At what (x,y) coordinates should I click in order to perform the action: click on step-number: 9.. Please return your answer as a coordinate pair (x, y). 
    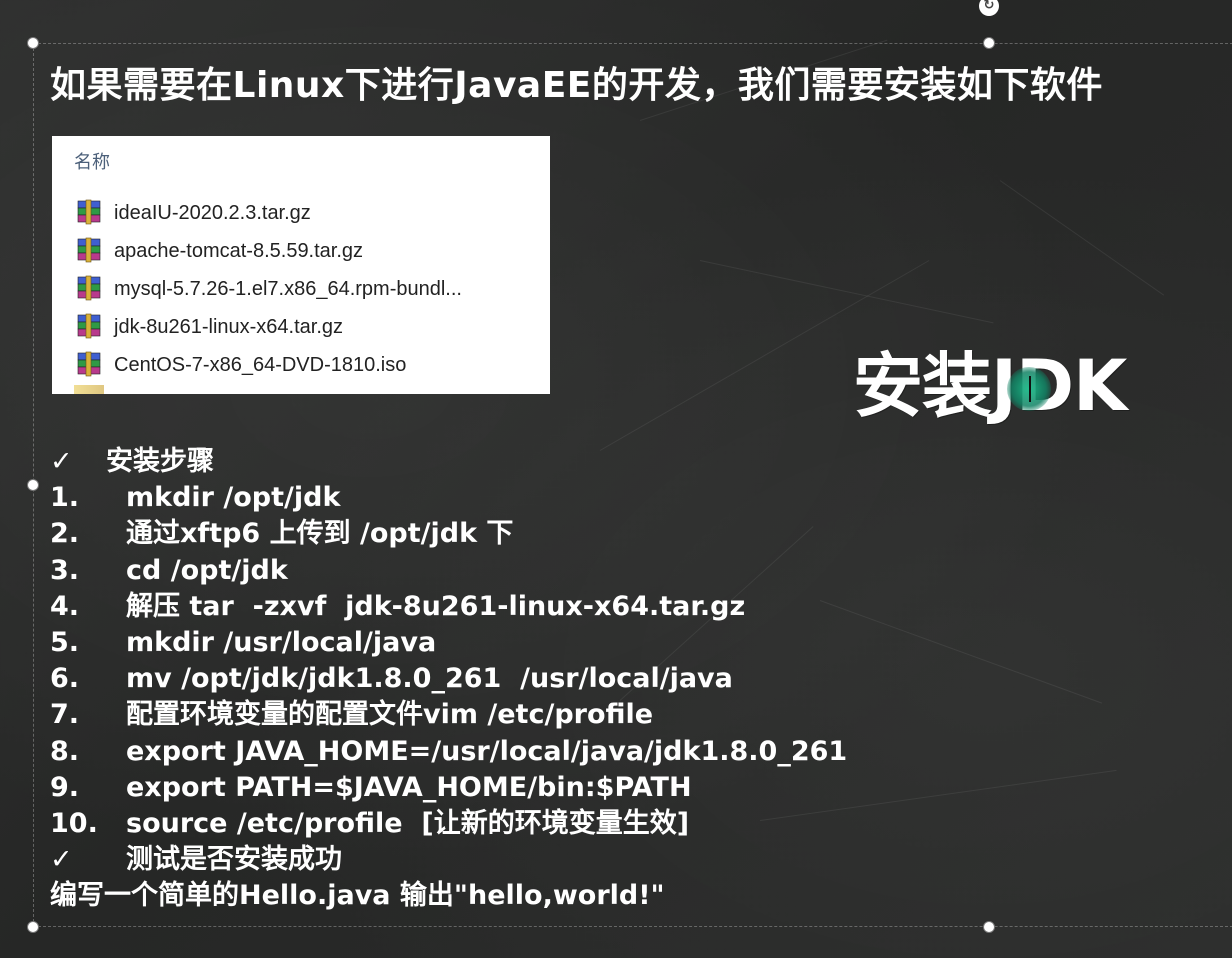
    Looking at the image, I should click on (65, 787).